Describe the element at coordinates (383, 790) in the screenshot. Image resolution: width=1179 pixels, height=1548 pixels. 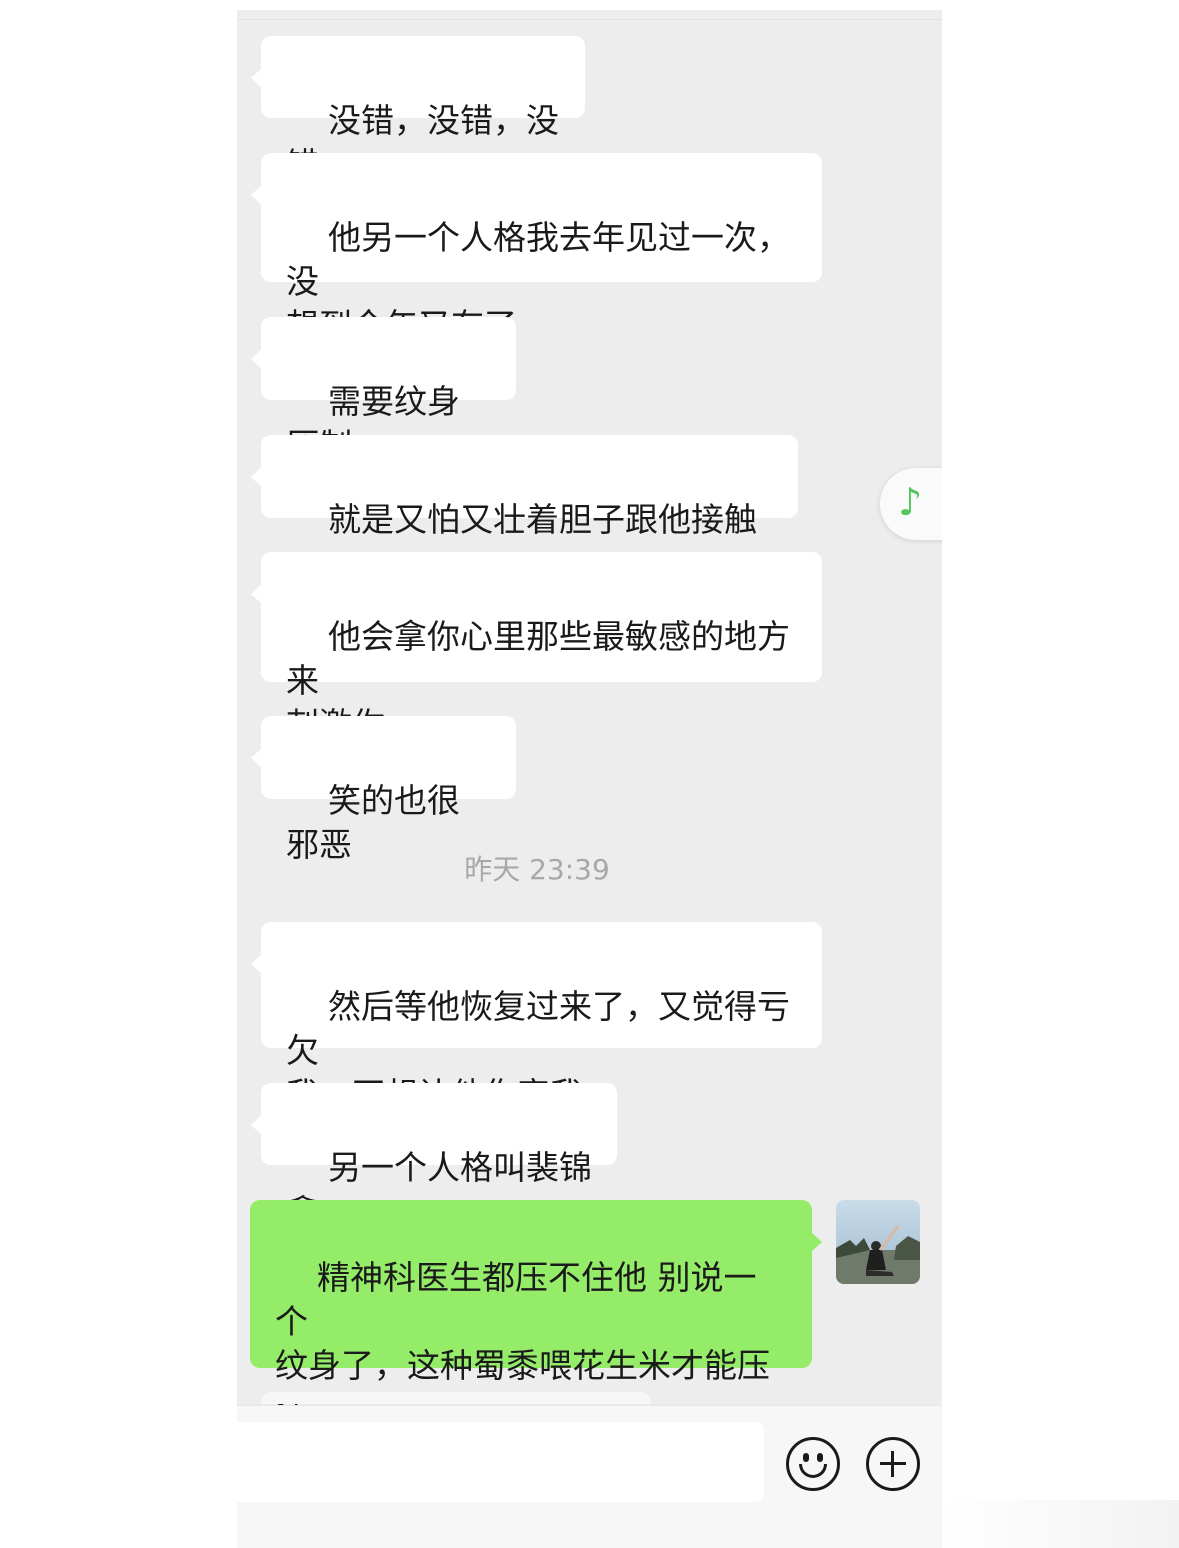
I see `message-bubble: 笑的也很邪恶` at that location.